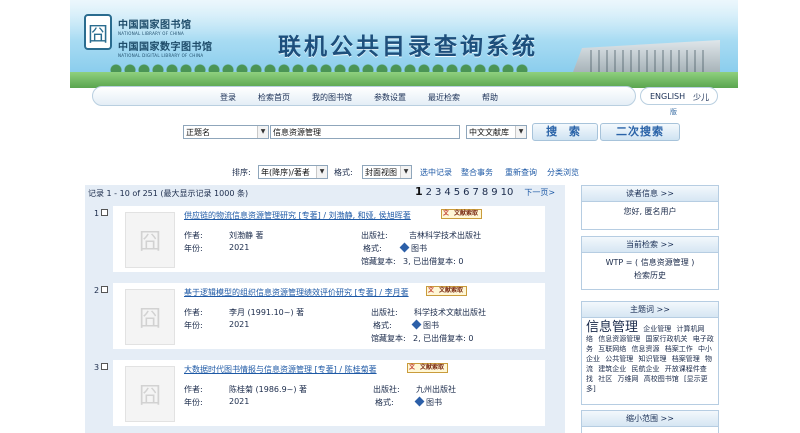  What do you see at coordinates (612, 327) in the screenshot?
I see `subject-term: 信息管理` at bounding box center [612, 327].